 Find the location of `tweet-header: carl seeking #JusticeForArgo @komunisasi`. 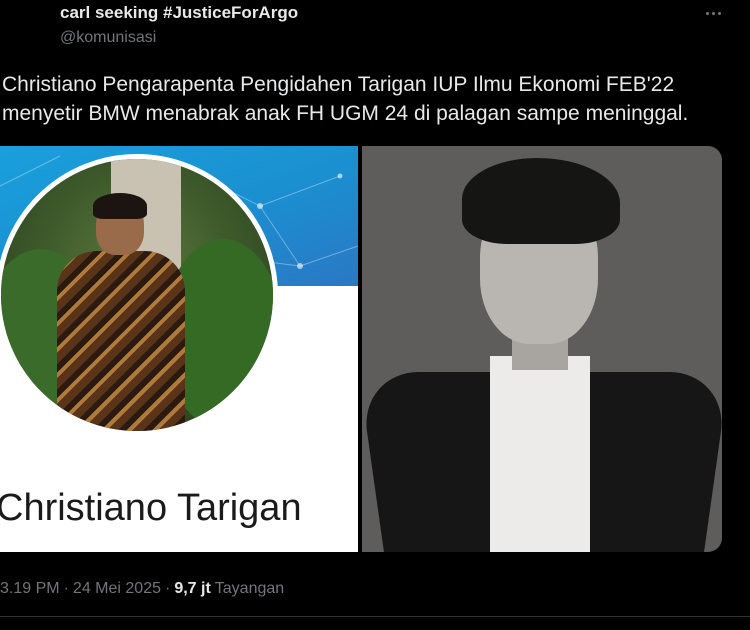

tweet-header: carl seeking #JusticeForArgo @komunisasi is located at coordinates (395, 26).